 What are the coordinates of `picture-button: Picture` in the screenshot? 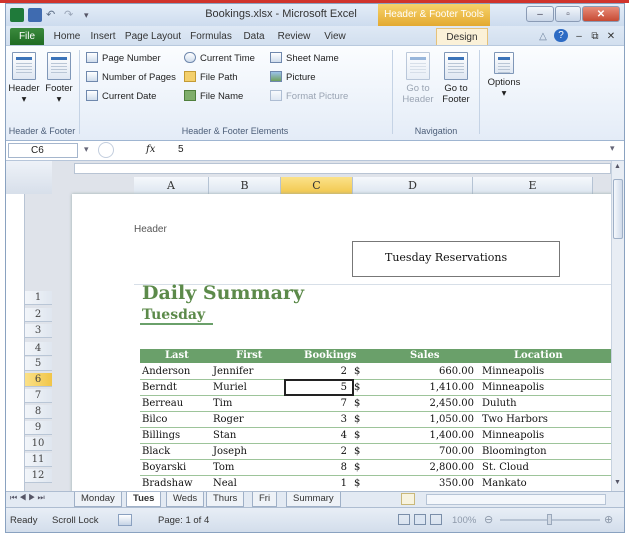 It's located at (293, 78).